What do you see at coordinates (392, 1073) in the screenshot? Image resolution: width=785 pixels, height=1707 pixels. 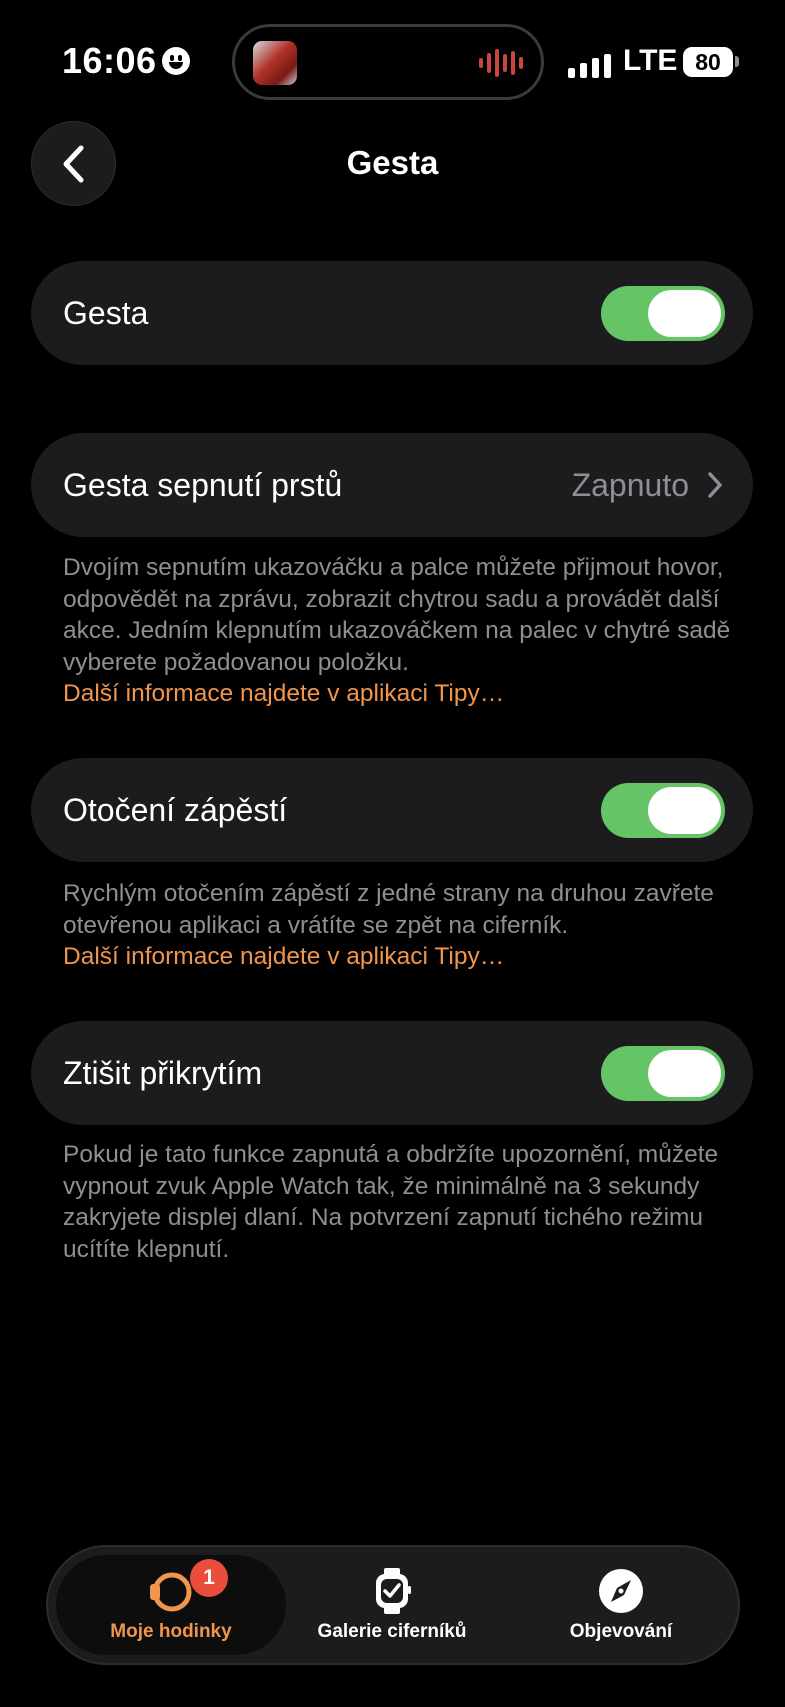 I see `cover-to-mute-row: Ztišit přikrytím` at bounding box center [392, 1073].